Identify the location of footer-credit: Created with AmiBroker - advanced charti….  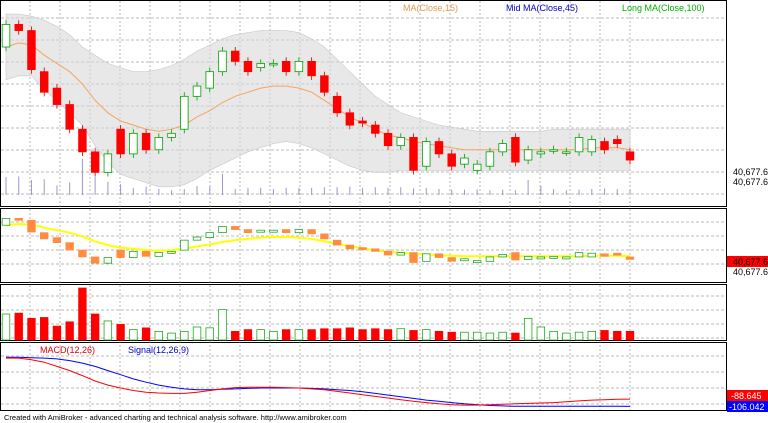
(175, 417).